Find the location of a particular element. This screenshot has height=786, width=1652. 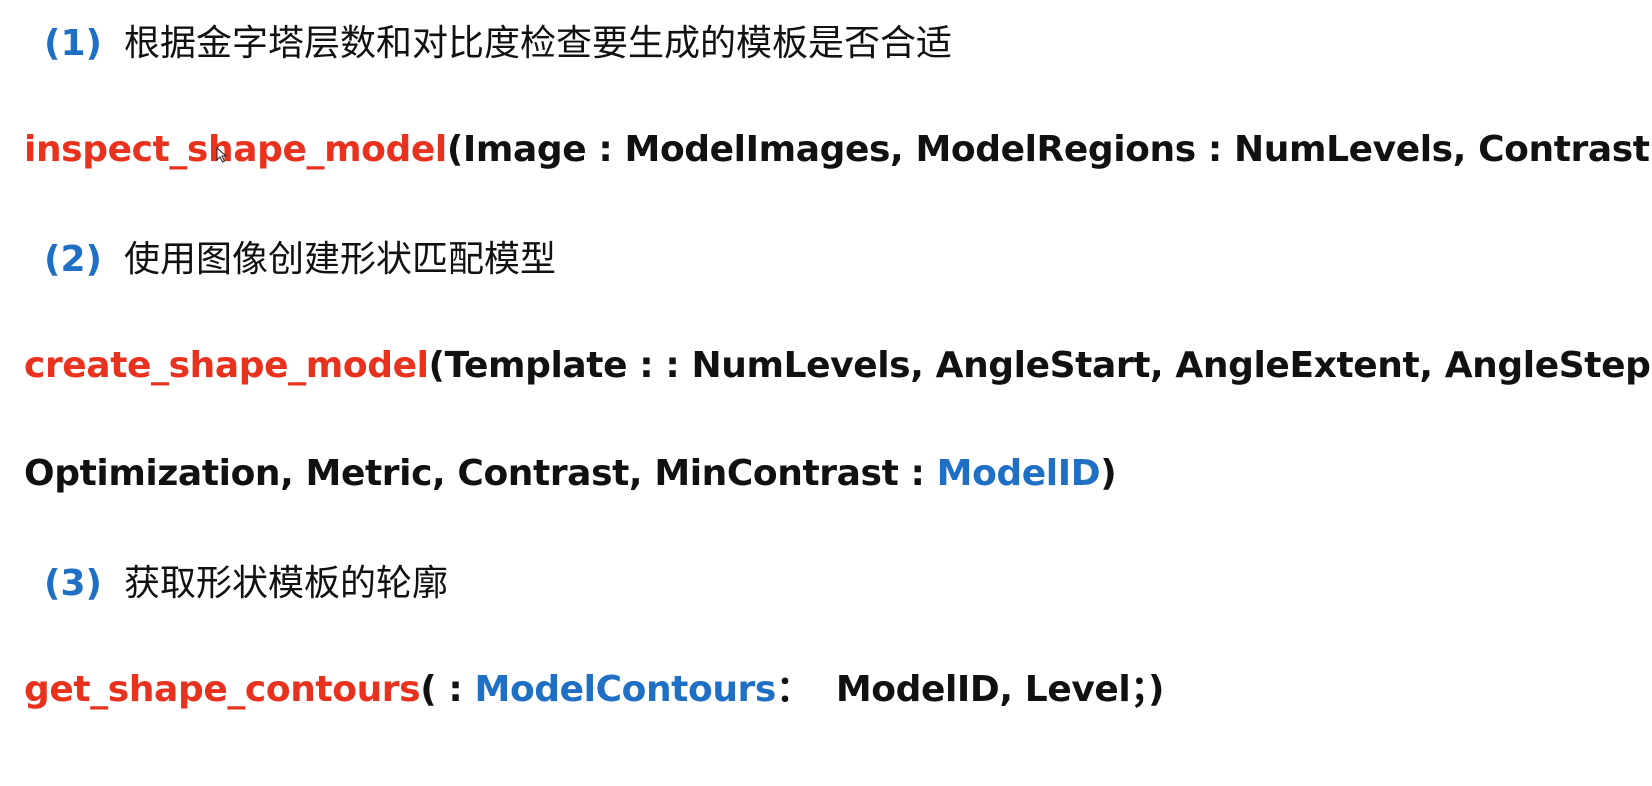

output-param-model-contours: ModelContours is located at coordinates (625, 689).